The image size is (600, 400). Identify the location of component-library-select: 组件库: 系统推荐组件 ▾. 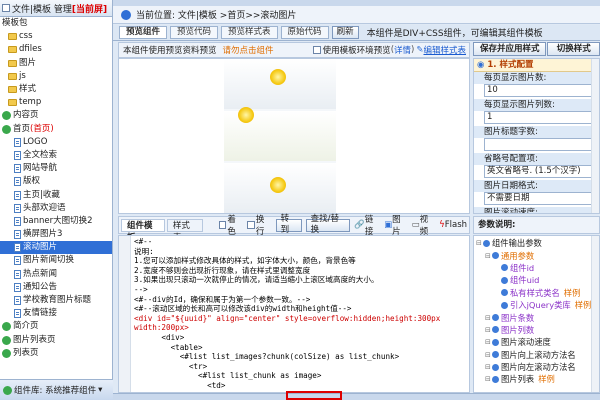
(56, 389).